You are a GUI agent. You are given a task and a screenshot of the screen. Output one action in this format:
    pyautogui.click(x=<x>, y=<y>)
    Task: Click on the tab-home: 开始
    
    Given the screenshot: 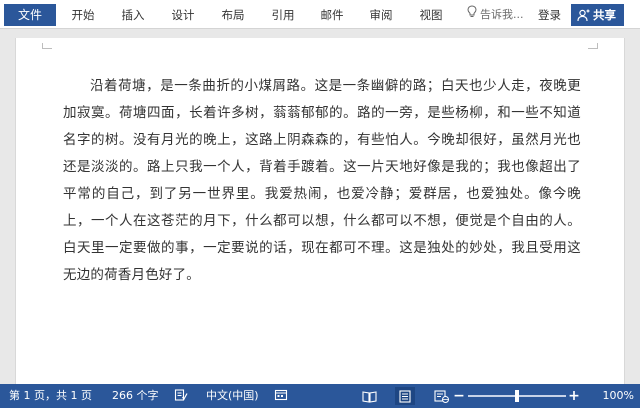 What is the action you would take?
    pyautogui.click(x=83, y=15)
    